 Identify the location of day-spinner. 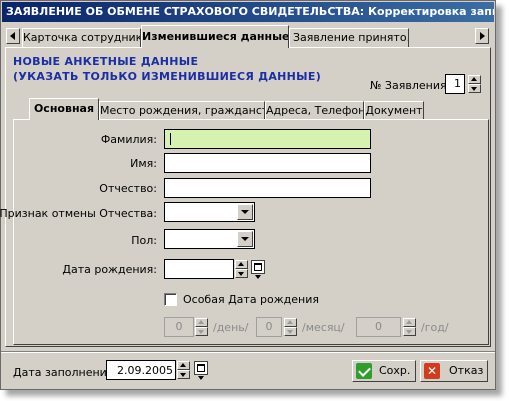
(201, 327).